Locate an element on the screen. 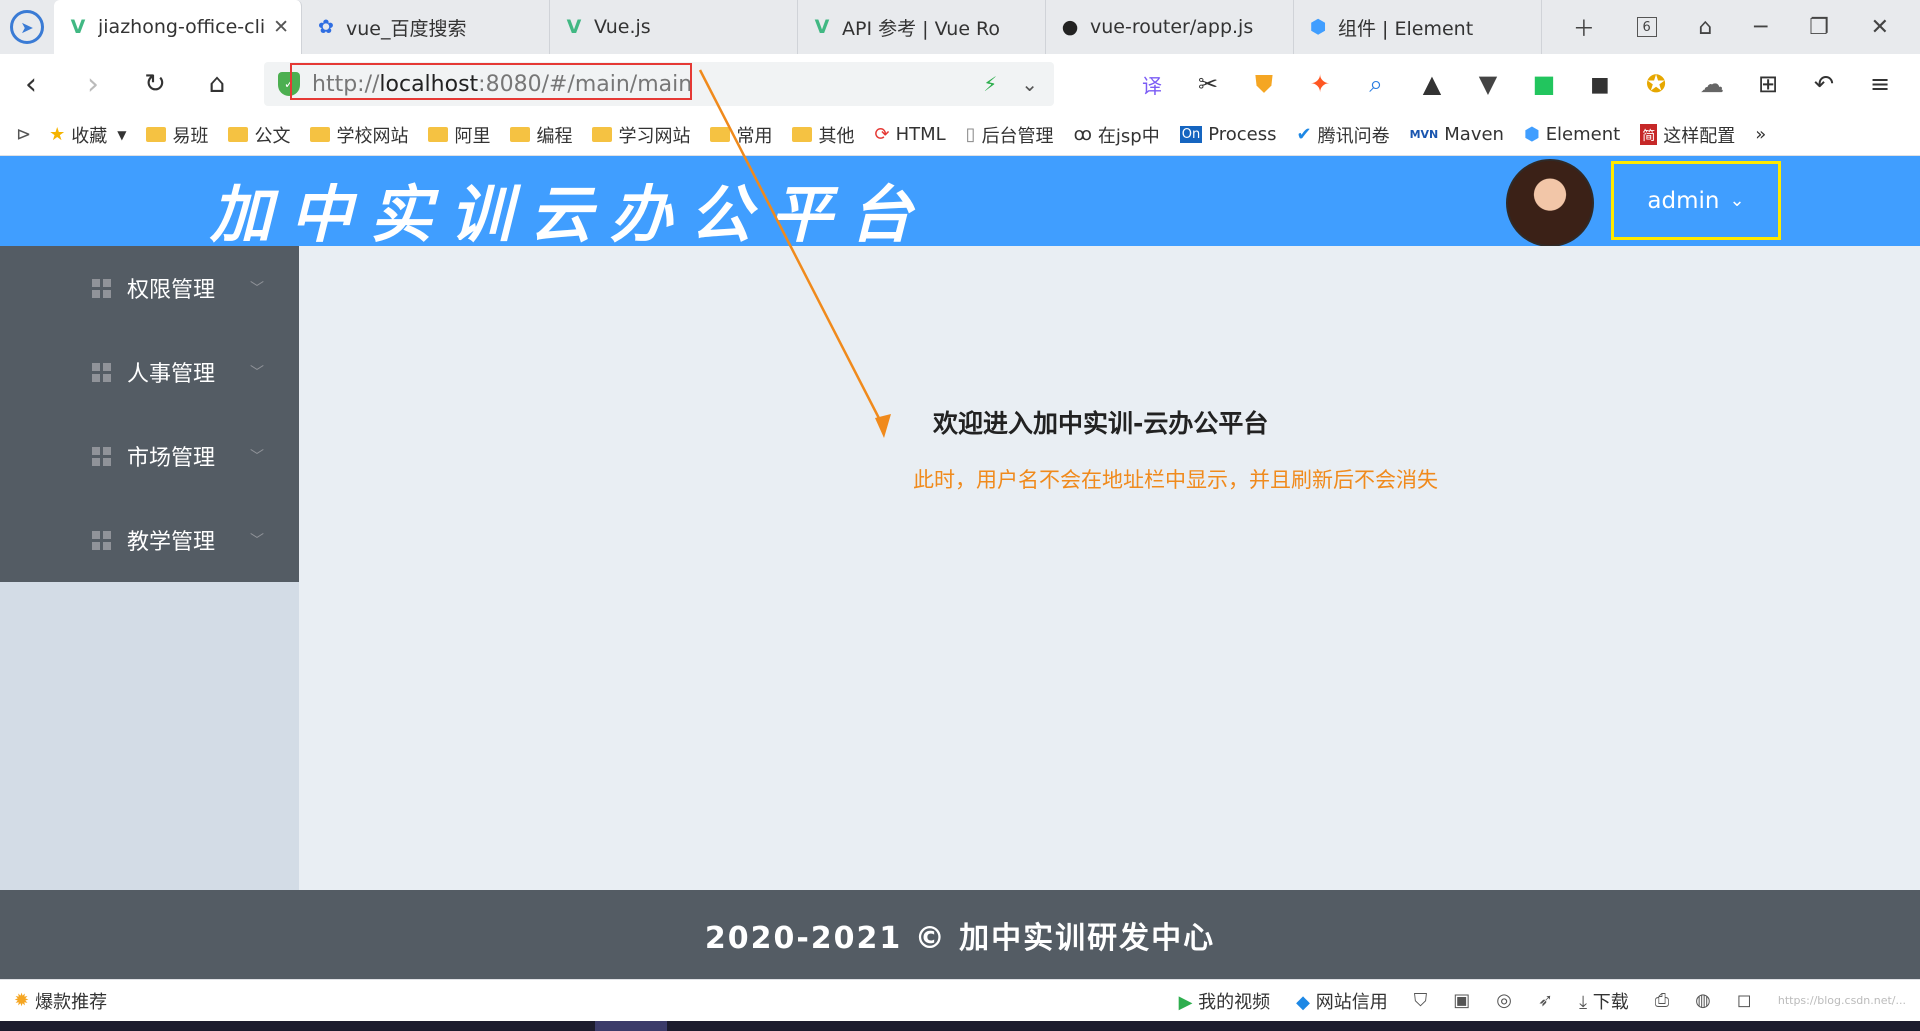 This screenshot has height=1031, width=1920. rocket-icon: ➶ is located at coordinates (1545, 1000).